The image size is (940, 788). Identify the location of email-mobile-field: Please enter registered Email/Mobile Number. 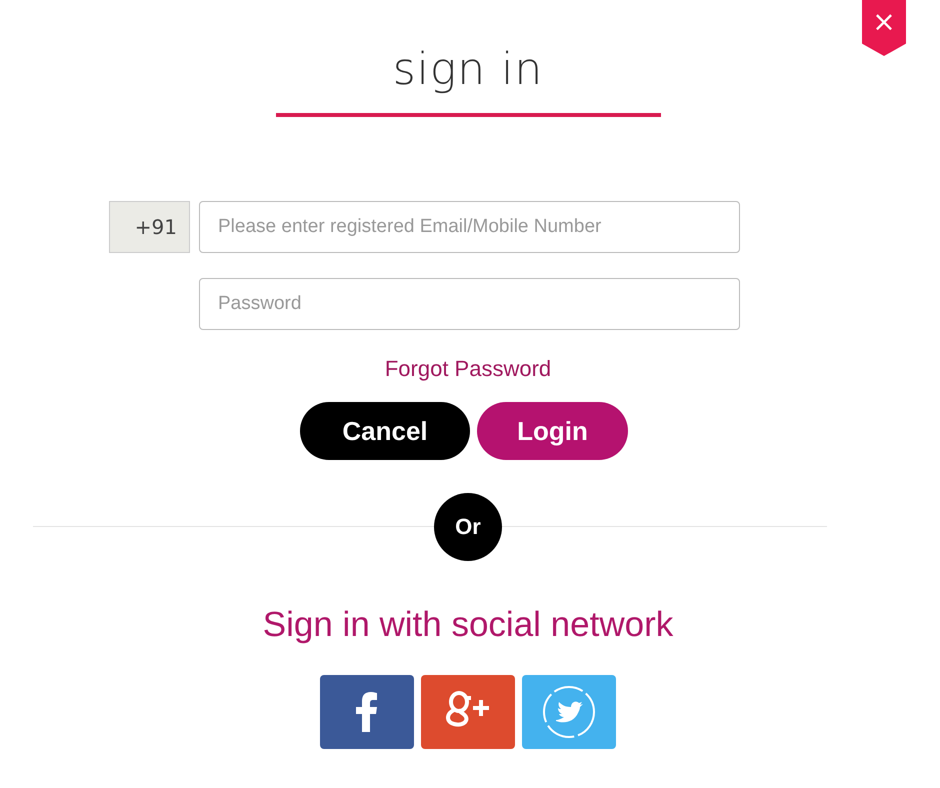
(469, 227).